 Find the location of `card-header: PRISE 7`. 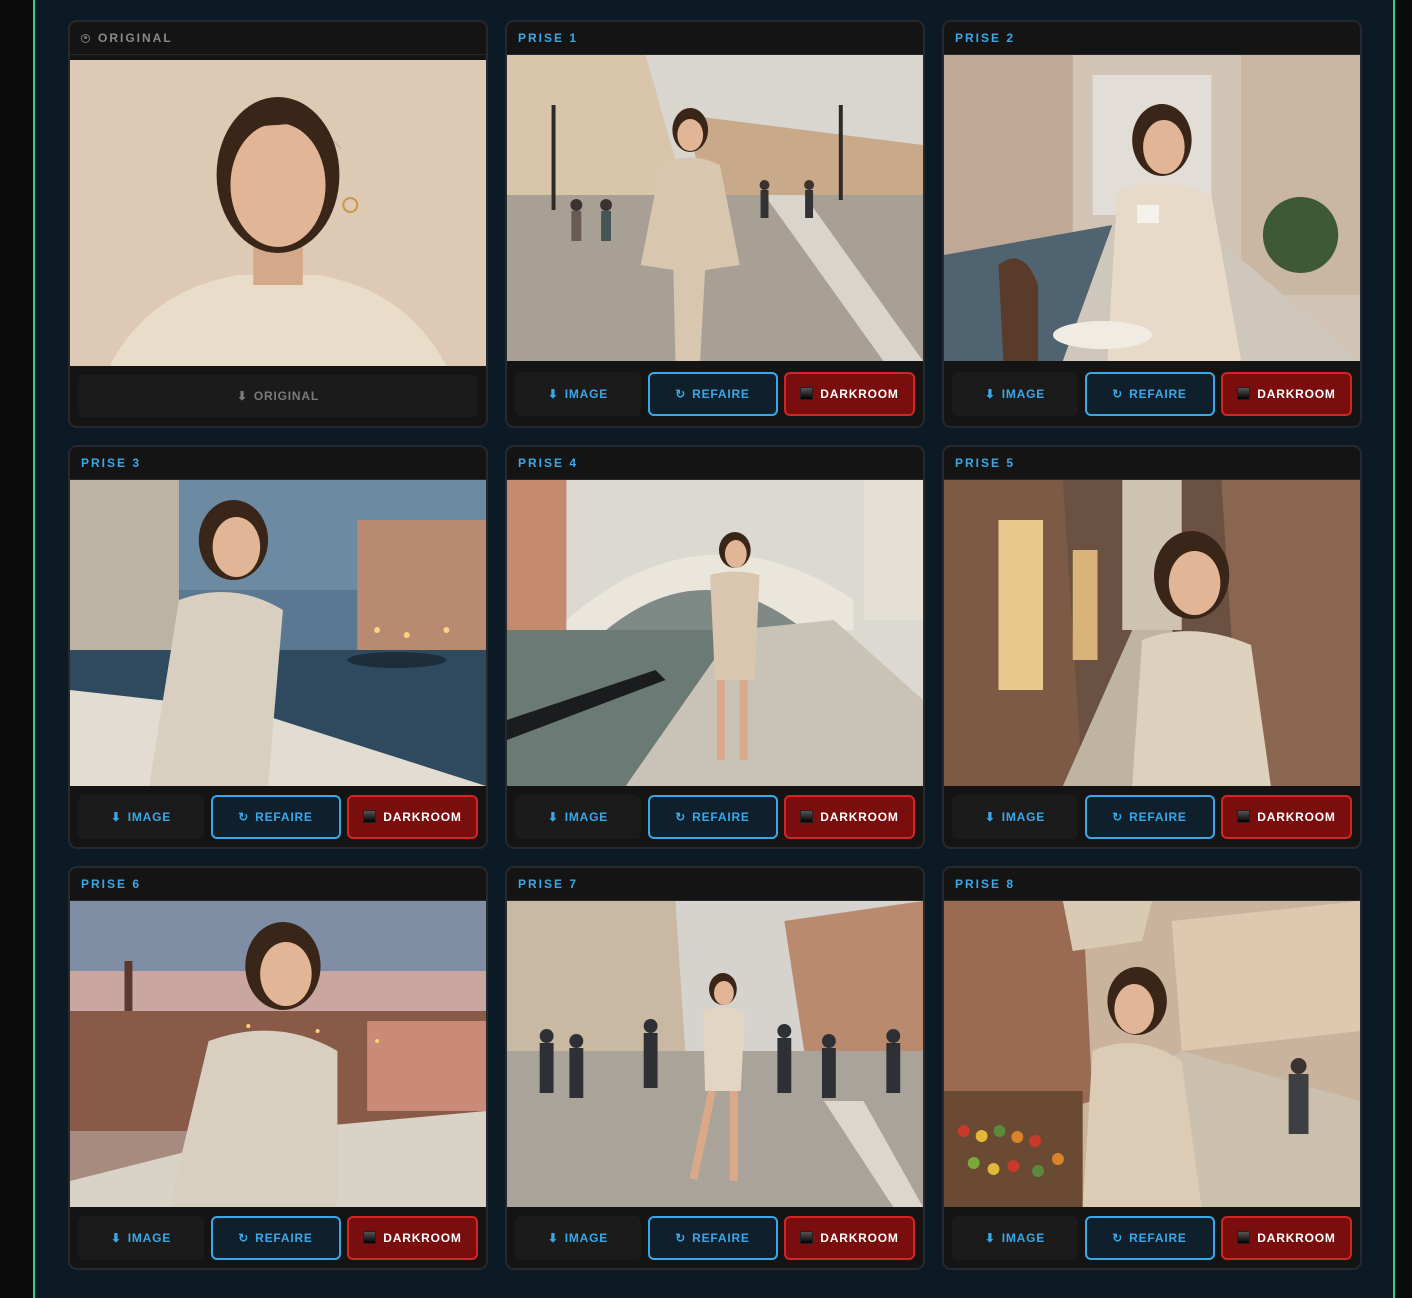

card-header: PRISE 7 is located at coordinates (715, 884).